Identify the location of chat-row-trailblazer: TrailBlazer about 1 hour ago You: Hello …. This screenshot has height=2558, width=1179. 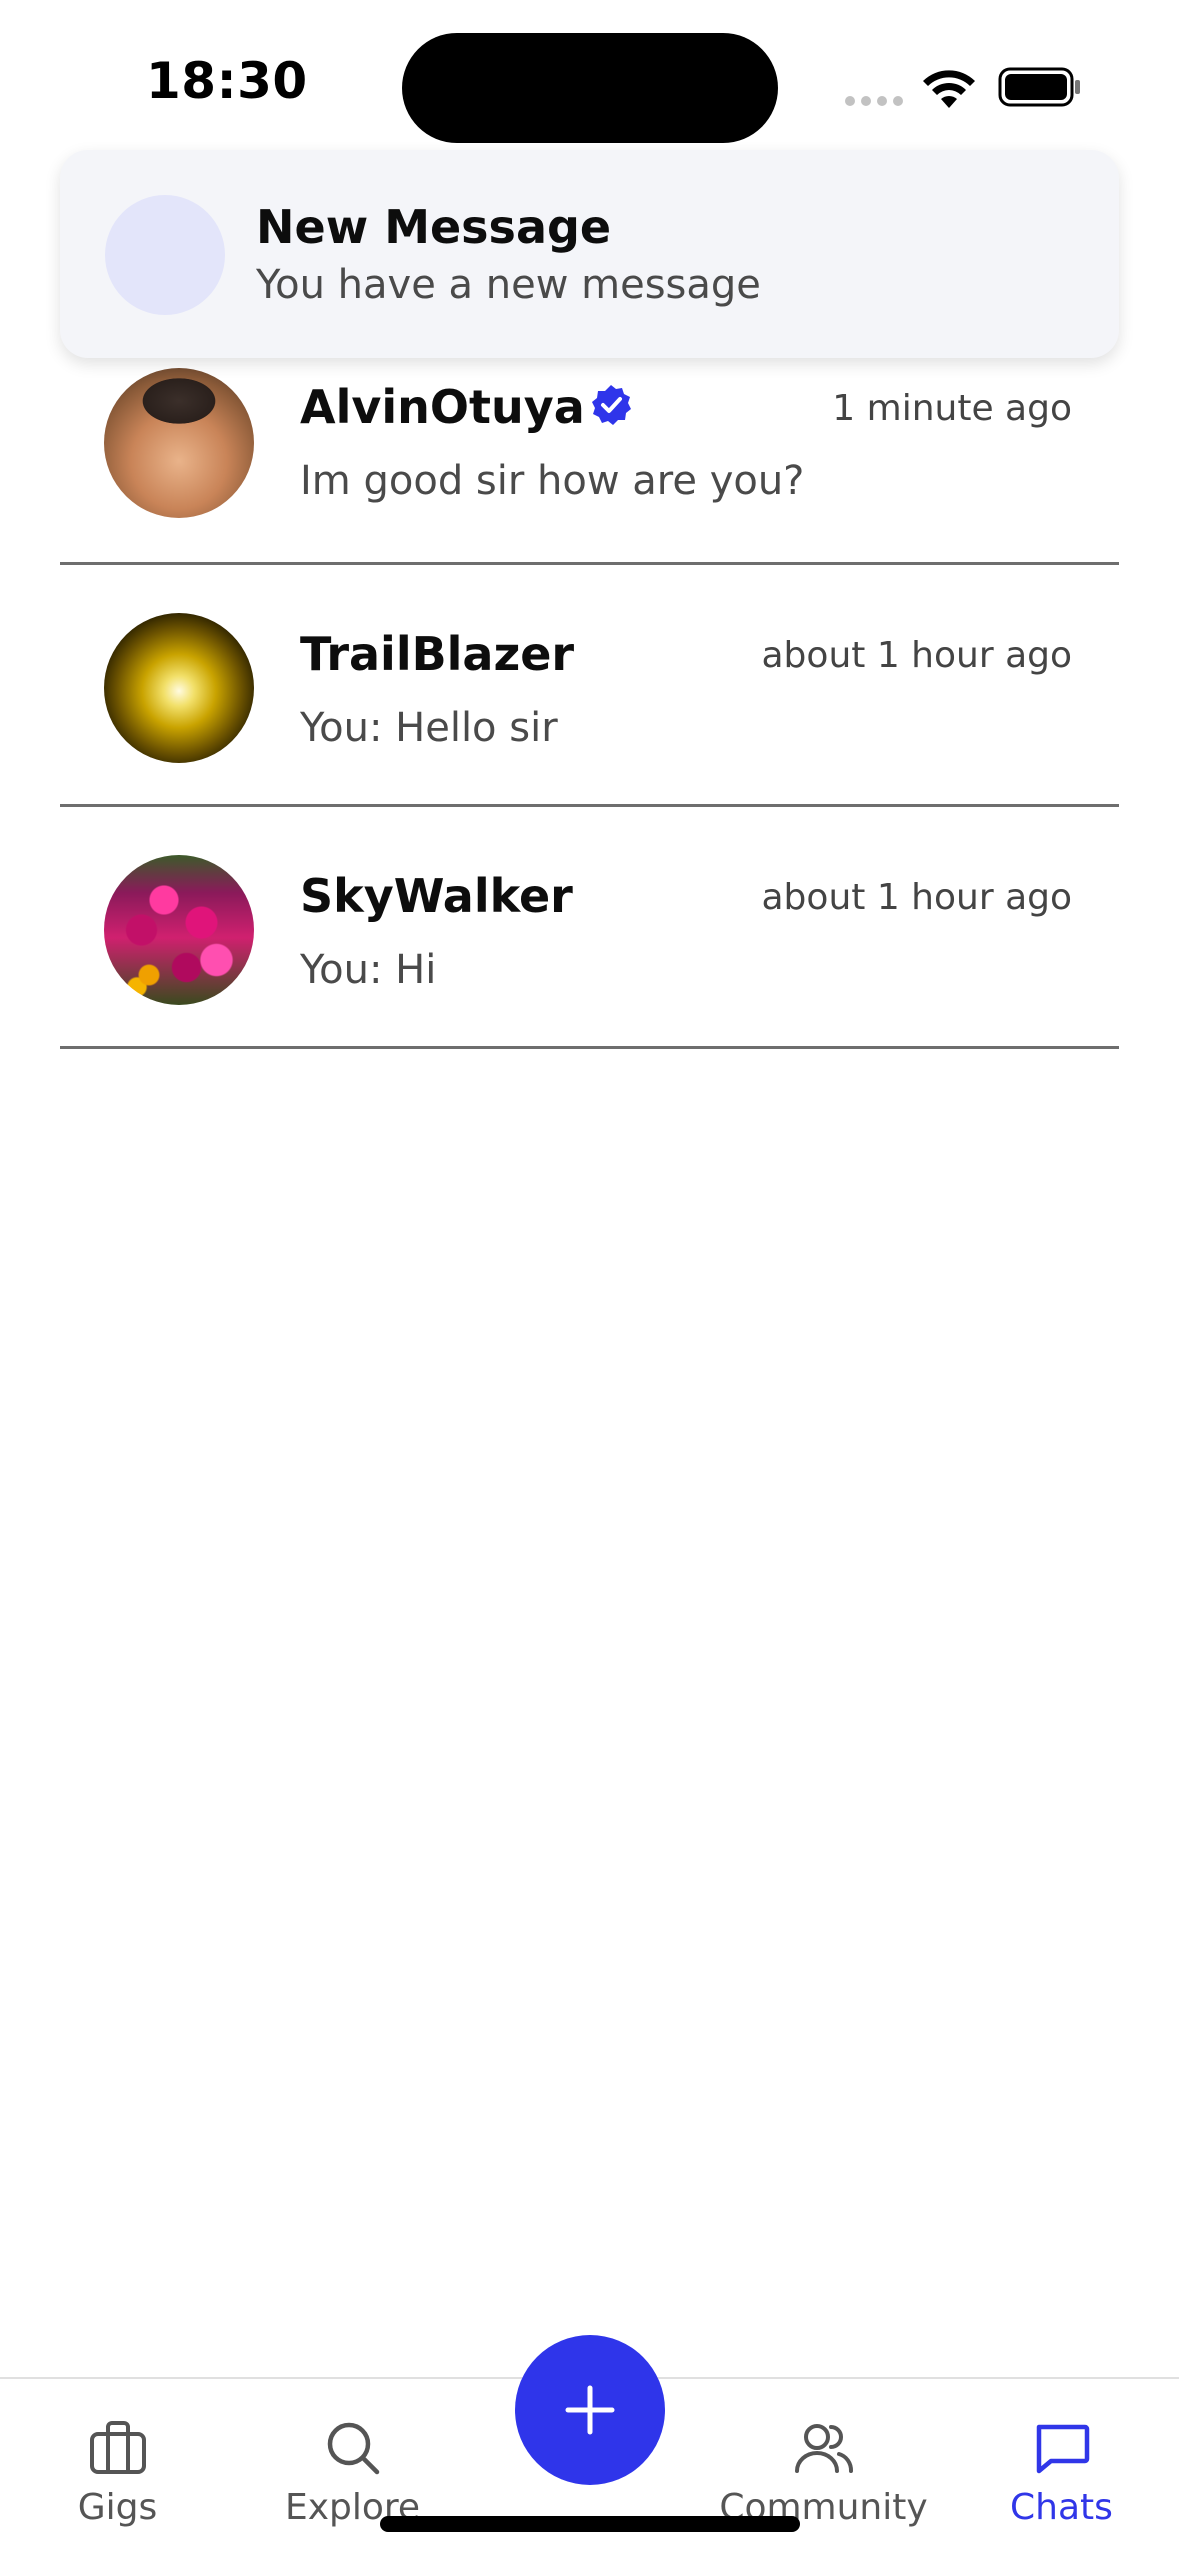
(589, 686).